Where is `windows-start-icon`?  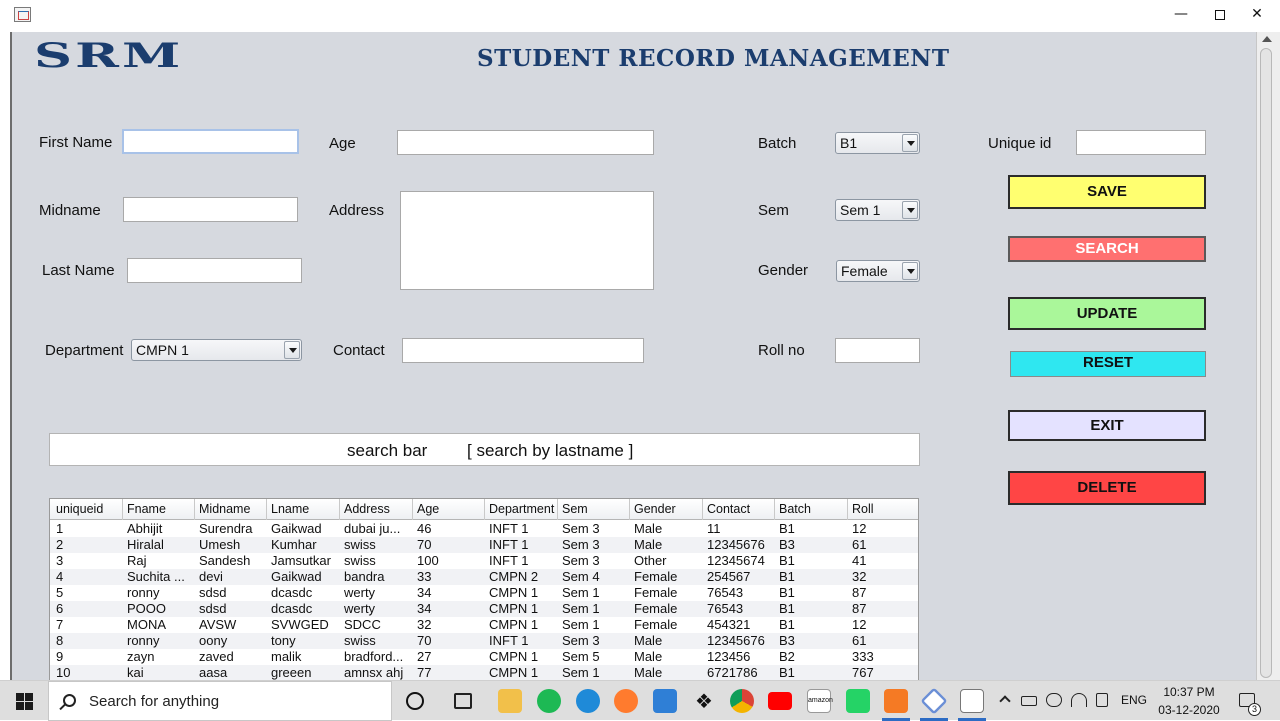 windows-start-icon is located at coordinates (24, 701).